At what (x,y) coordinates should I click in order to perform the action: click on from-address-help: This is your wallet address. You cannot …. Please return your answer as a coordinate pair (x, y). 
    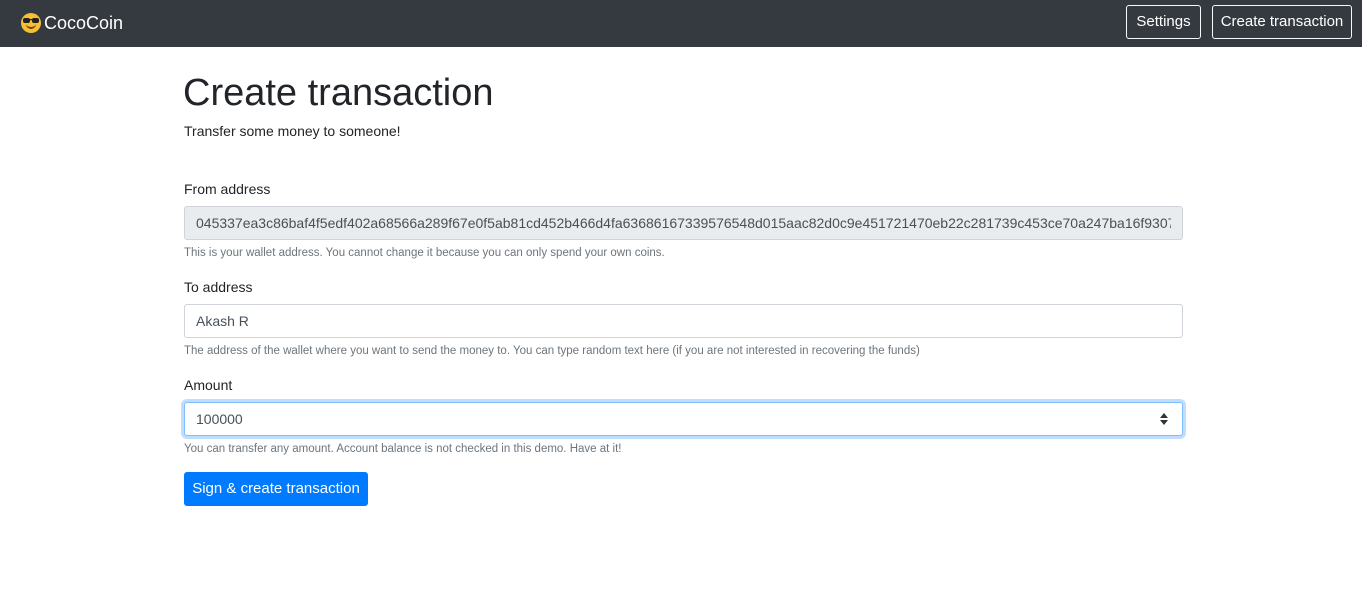
    Looking at the image, I should click on (424, 253).